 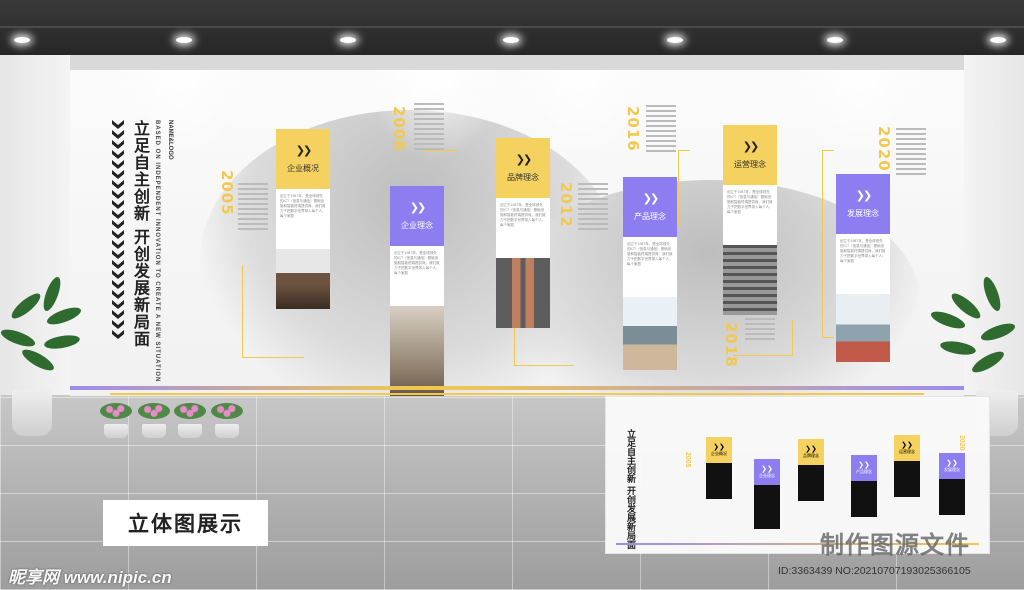 What do you see at coordinates (566, 205) in the screenshot?
I see `year-label: 2012` at bounding box center [566, 205].